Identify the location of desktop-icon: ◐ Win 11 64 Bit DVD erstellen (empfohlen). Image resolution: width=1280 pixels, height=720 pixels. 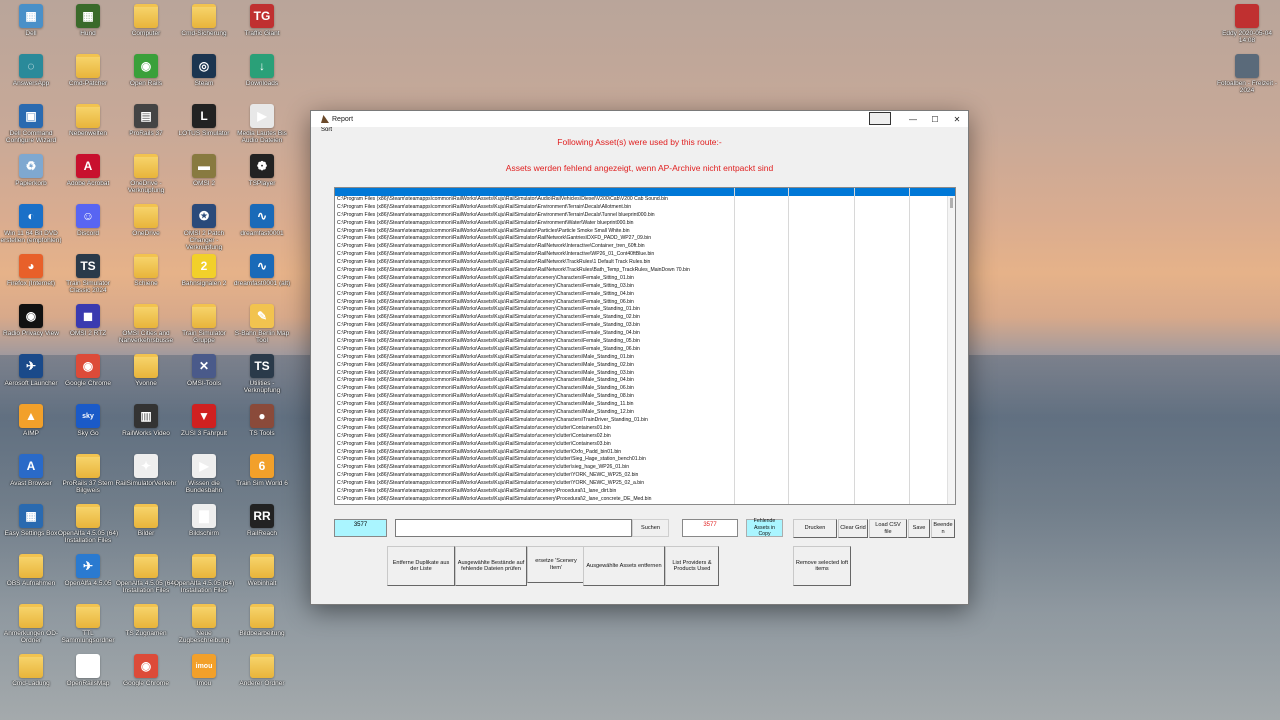
(31, 230).